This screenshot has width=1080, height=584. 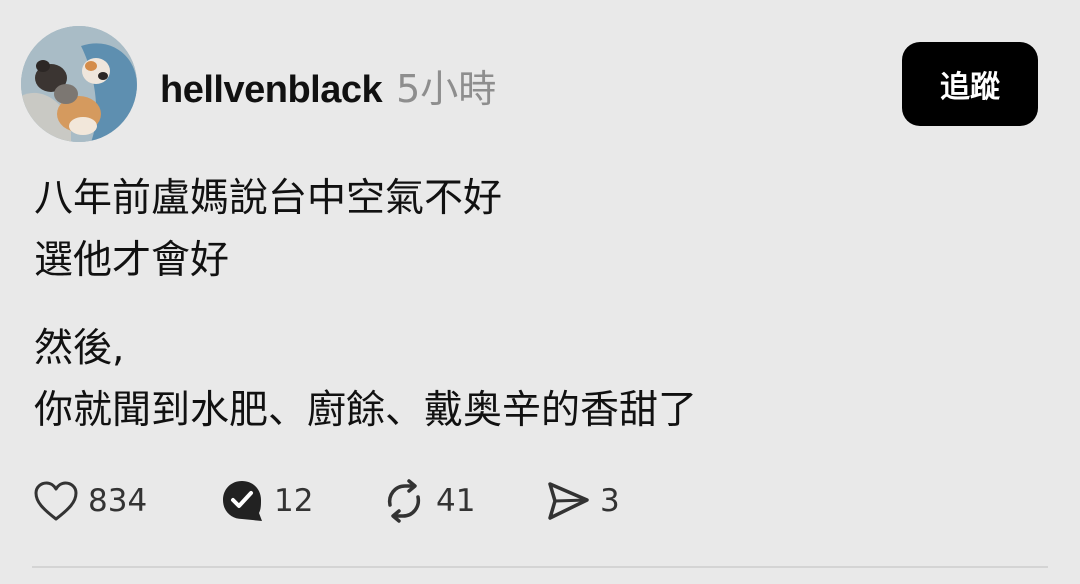 I want to click on avatar, so click(x=79, y=84).